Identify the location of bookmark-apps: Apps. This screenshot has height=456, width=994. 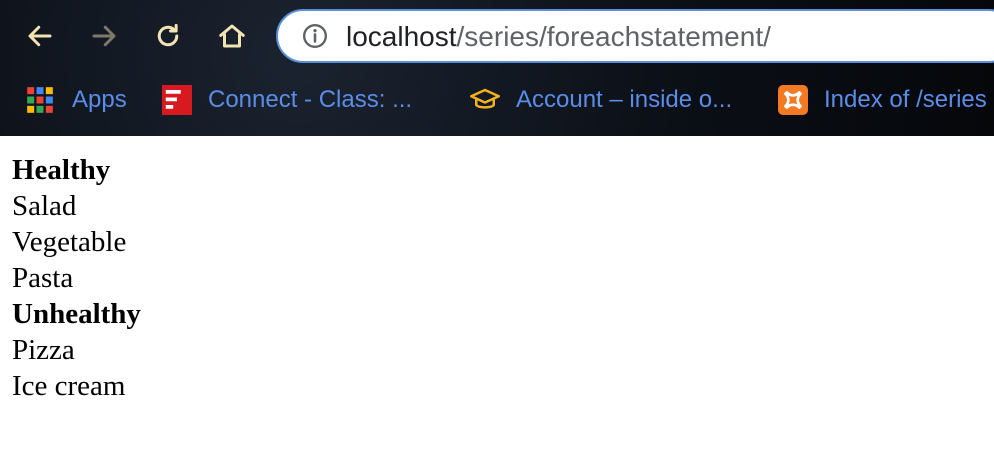
(76, 100).